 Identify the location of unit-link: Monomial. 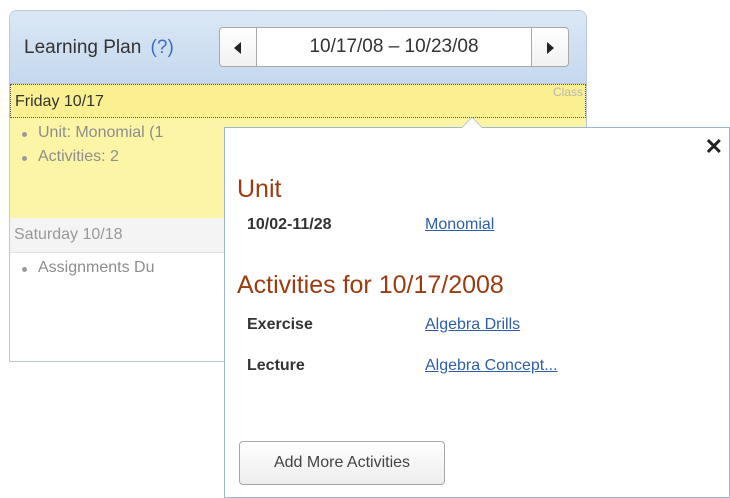
(459, 225).